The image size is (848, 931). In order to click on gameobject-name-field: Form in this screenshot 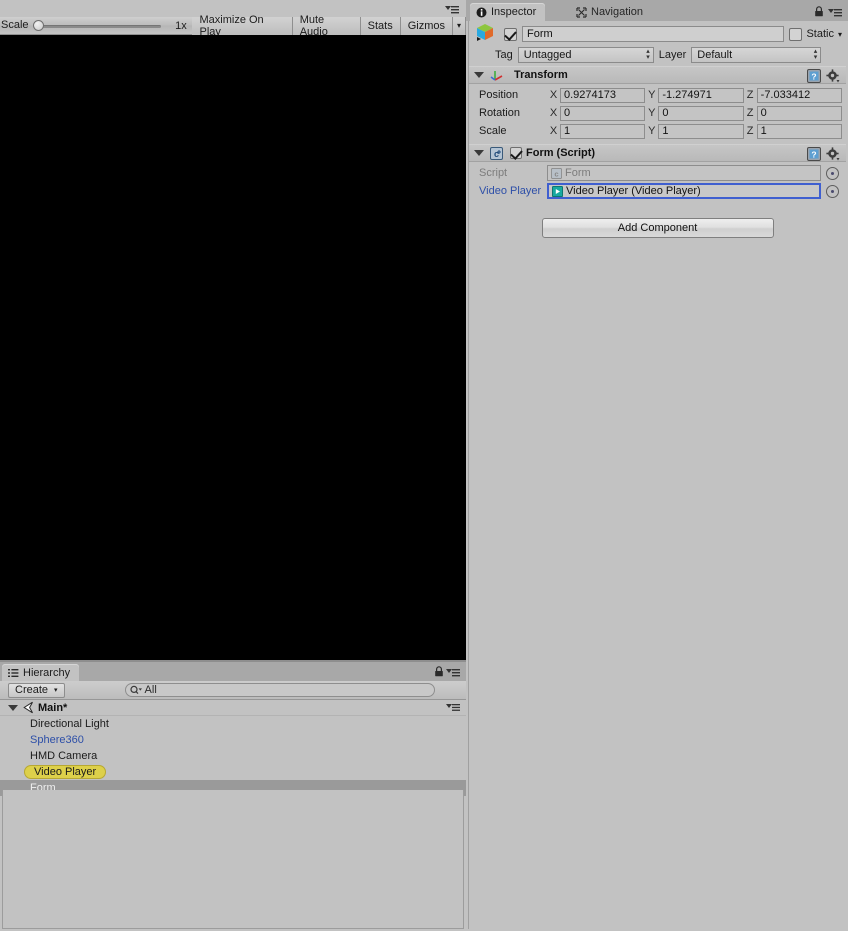, I will do `click(653, 34)`.